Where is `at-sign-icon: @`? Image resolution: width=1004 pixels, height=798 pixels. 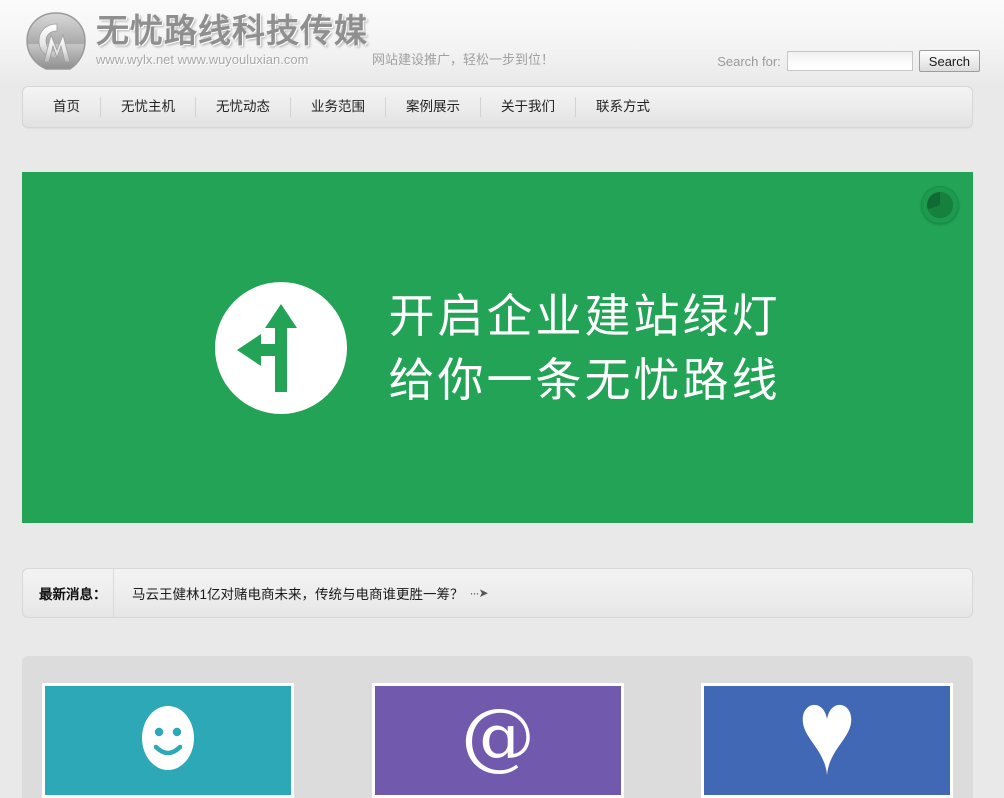
at-sign-icon: @ is located at coordinates (498, 737).